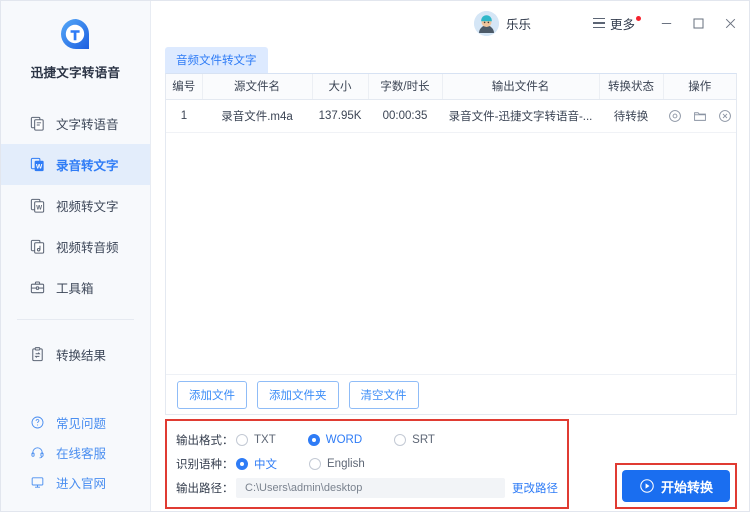 The image size is (750, 512). Describe the element at coordinates (686, 487) in the screenshot. I see `start-convert-label: 开始转换` at that location.